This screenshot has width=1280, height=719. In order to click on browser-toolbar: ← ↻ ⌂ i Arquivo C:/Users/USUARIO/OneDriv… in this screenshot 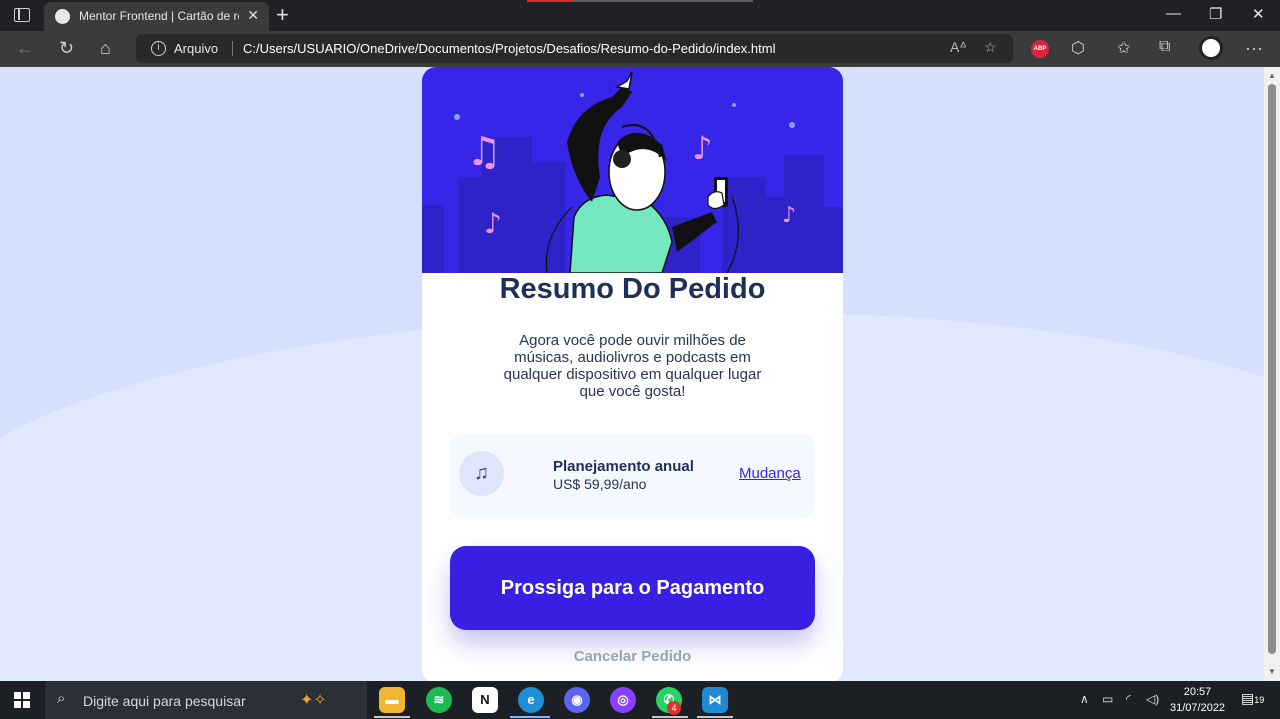, I will do `click(640, 49)`.